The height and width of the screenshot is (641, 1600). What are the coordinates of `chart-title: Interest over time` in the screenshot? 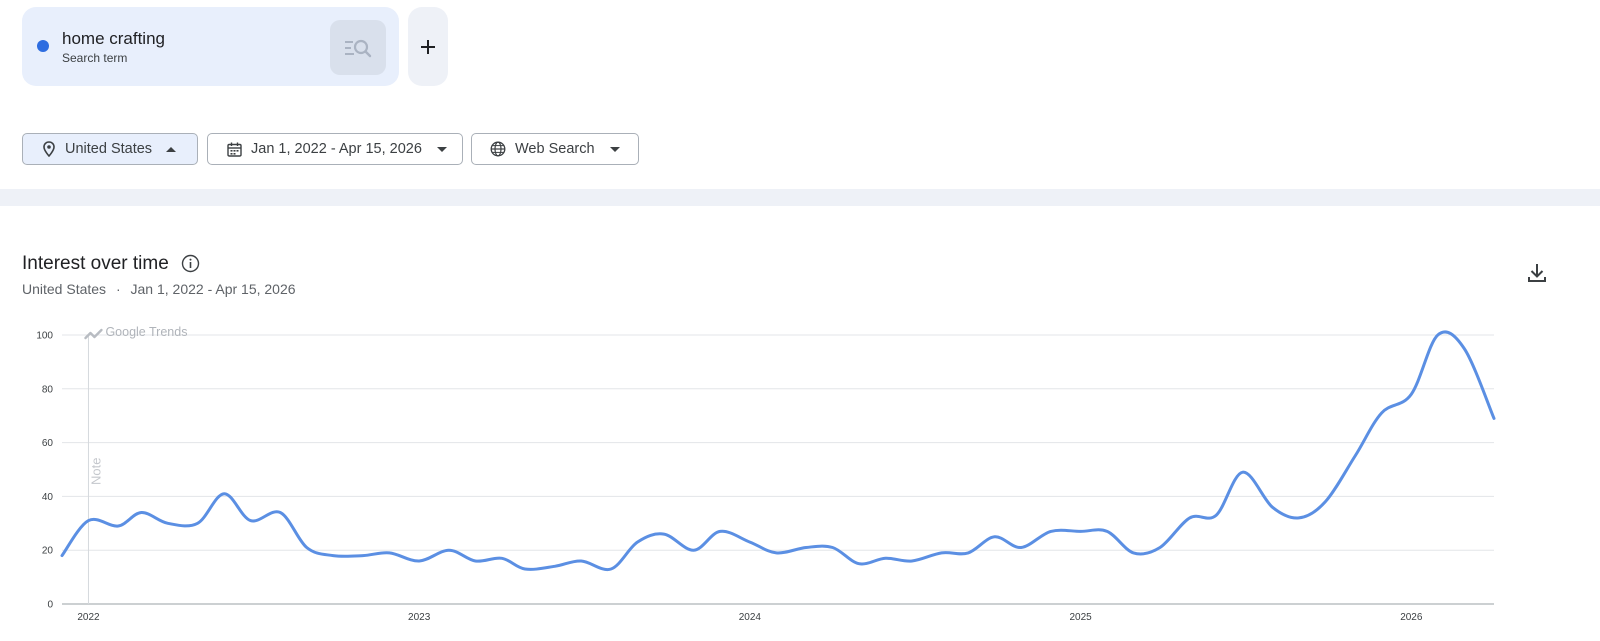 It's located at (95, 263).